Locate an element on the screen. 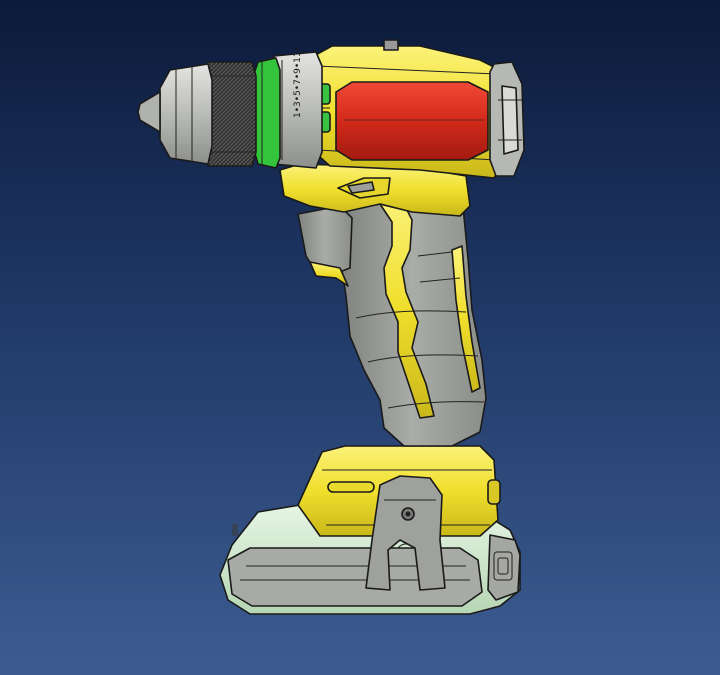  clutch-collar: 1•3•5•7•9•11• is located at coordinates (298, 107).